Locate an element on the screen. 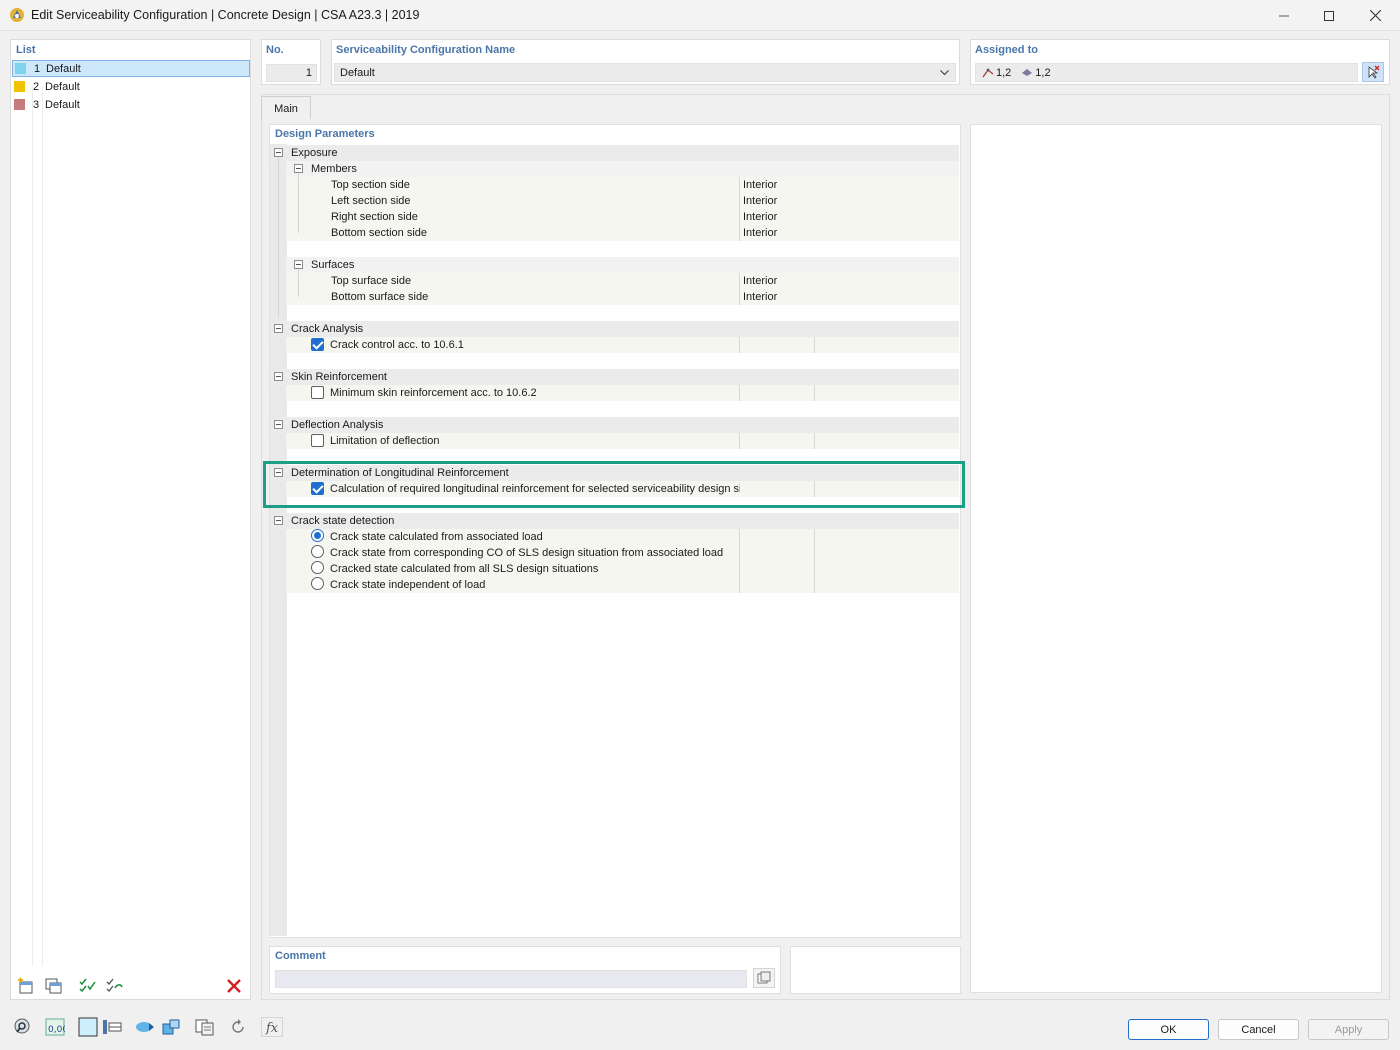 The height and width of the screenshot is (1050, 1400). list-item: 2 Default is located at coordinates (131, 86).